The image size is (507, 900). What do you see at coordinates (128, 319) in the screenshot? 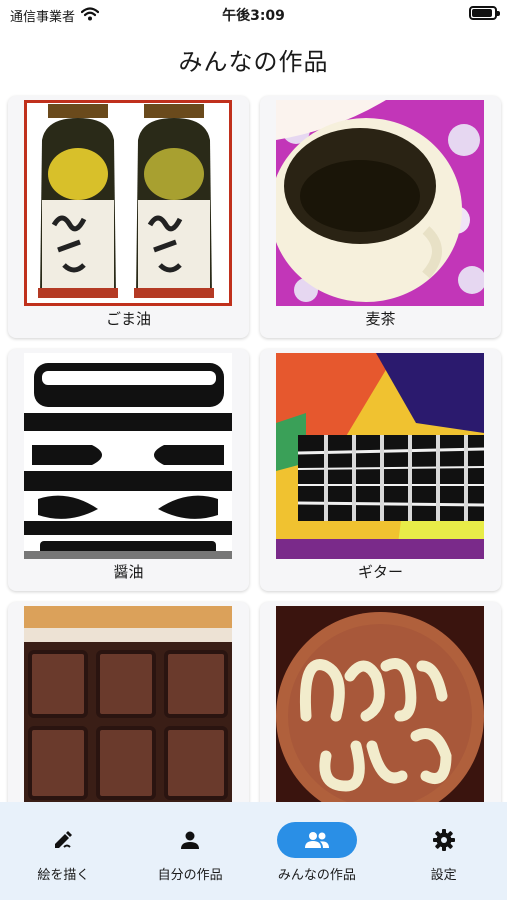
I see `artwork-title: ごま油` at bounding box center [128, 319].